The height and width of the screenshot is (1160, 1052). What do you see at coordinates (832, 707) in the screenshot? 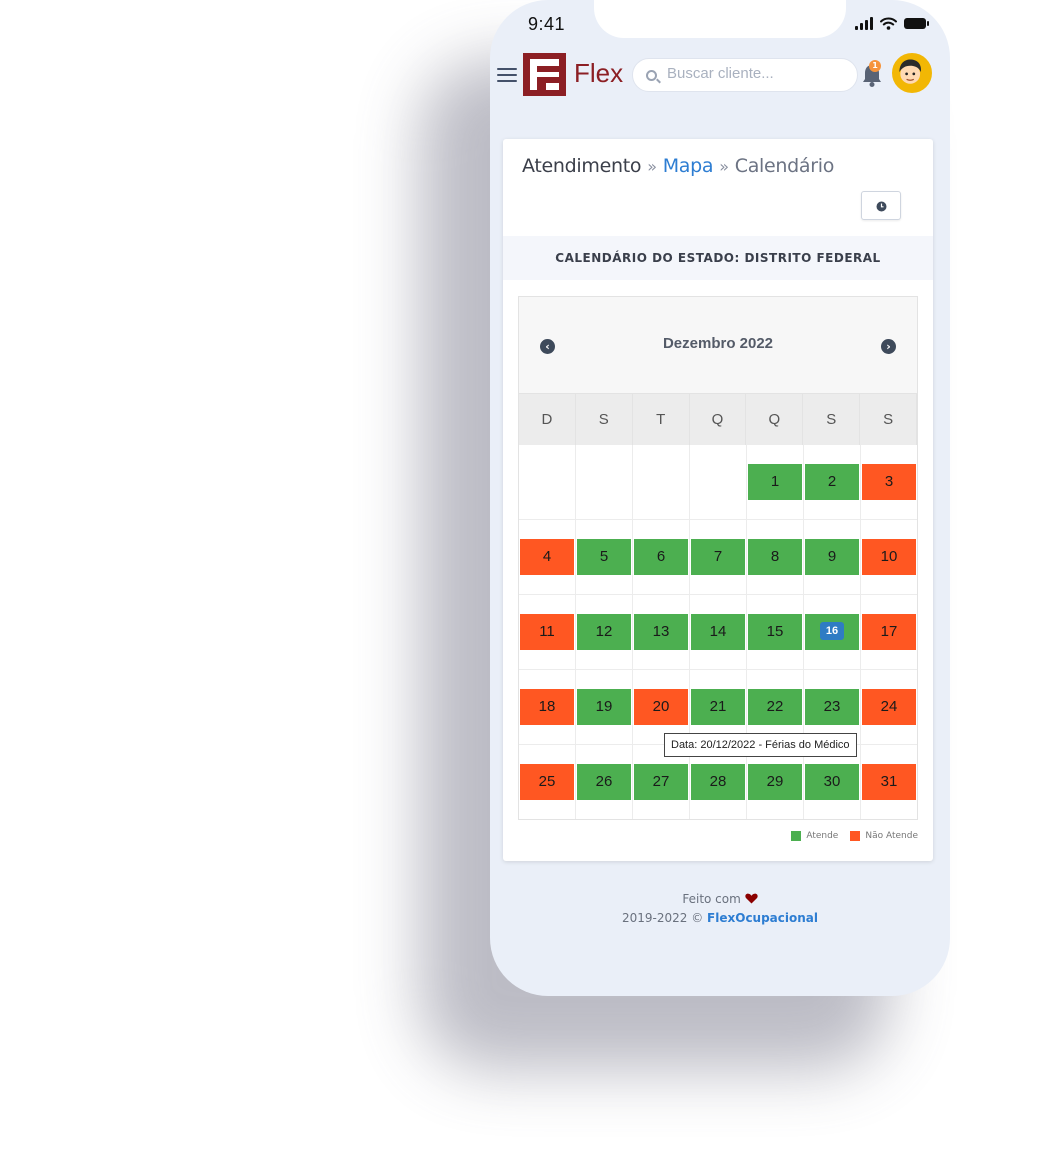
I see `calendar-day-23: 23` at bounding box center [832, 707].